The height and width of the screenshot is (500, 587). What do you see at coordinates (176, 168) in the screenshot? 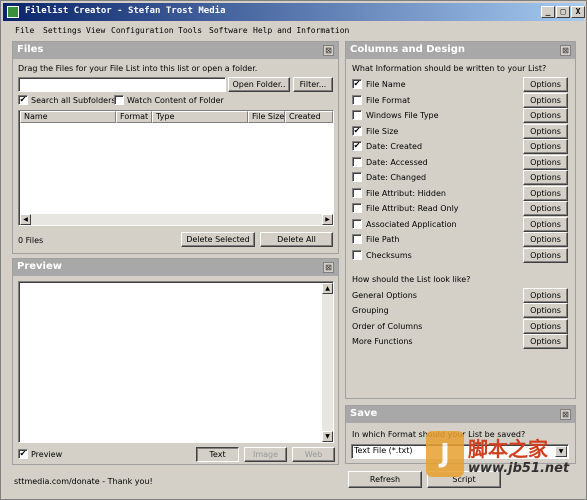
I see `file-list: Name Format Type File Size Created ◀ ▶` at bounding box center [176, 168].